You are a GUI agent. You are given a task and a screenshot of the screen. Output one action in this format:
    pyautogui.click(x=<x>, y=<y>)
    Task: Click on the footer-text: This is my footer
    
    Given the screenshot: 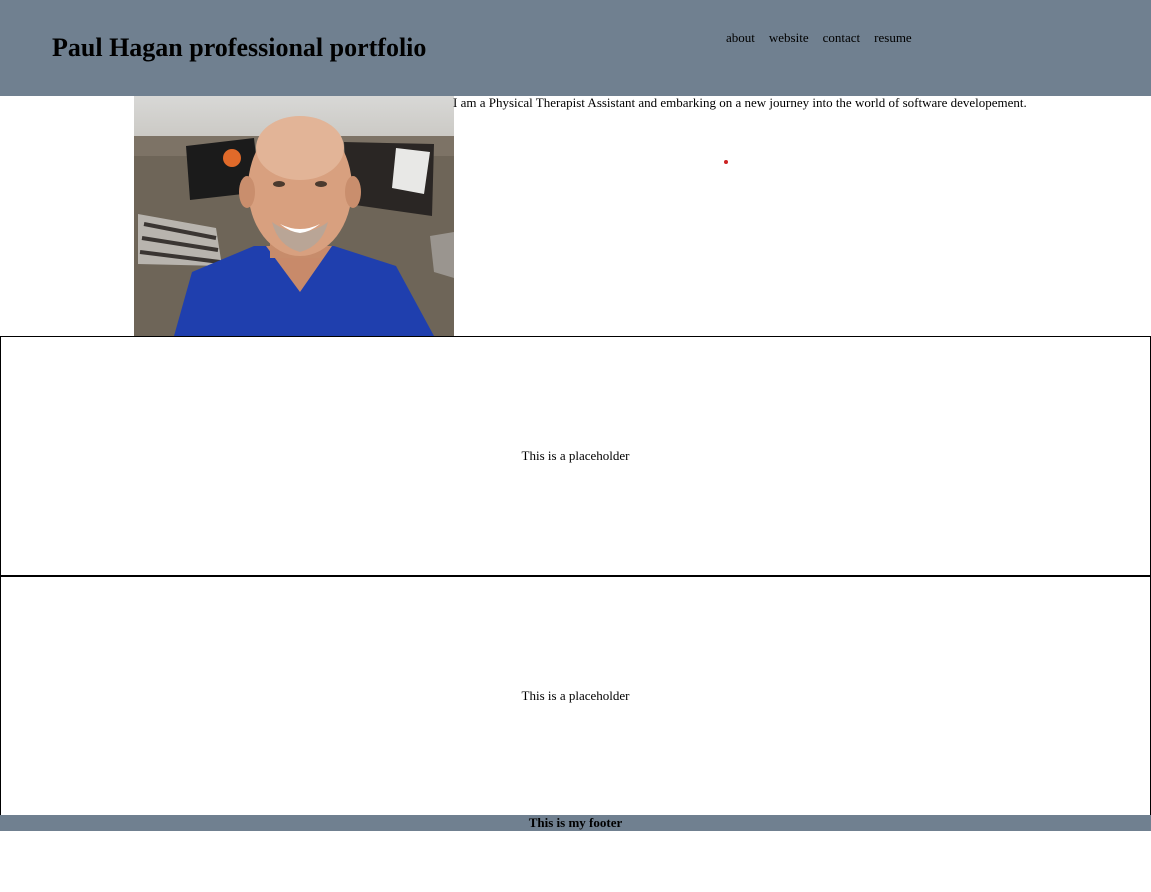 What is the action you would take?
    pyautogui.click(x=575, y=822)
    